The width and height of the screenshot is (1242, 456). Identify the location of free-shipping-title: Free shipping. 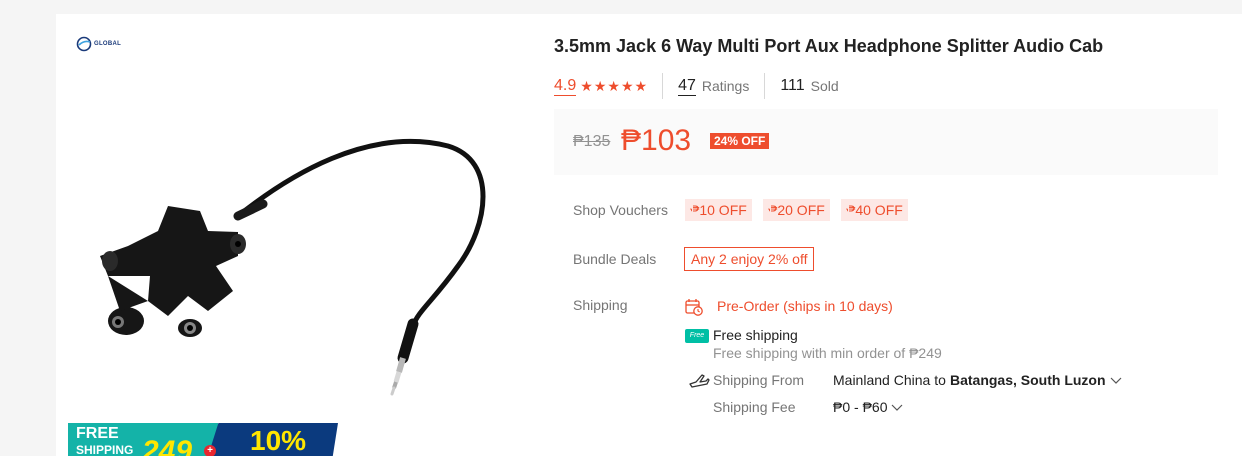
(755, 335).